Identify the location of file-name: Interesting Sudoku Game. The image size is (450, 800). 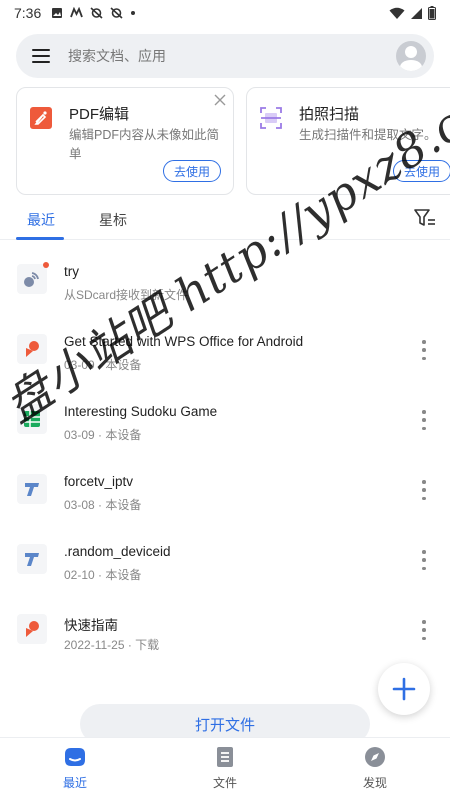
(141, 411).